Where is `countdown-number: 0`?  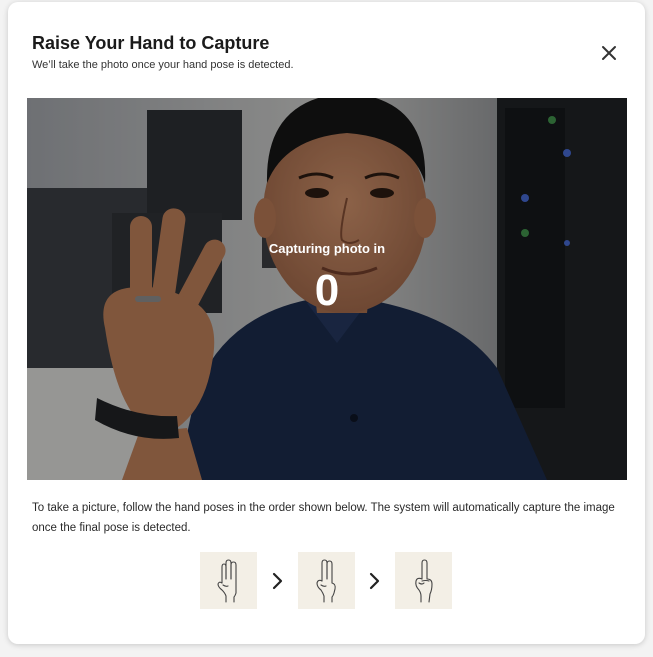 countdown-number: 0 is located at coordinates (327, 290).